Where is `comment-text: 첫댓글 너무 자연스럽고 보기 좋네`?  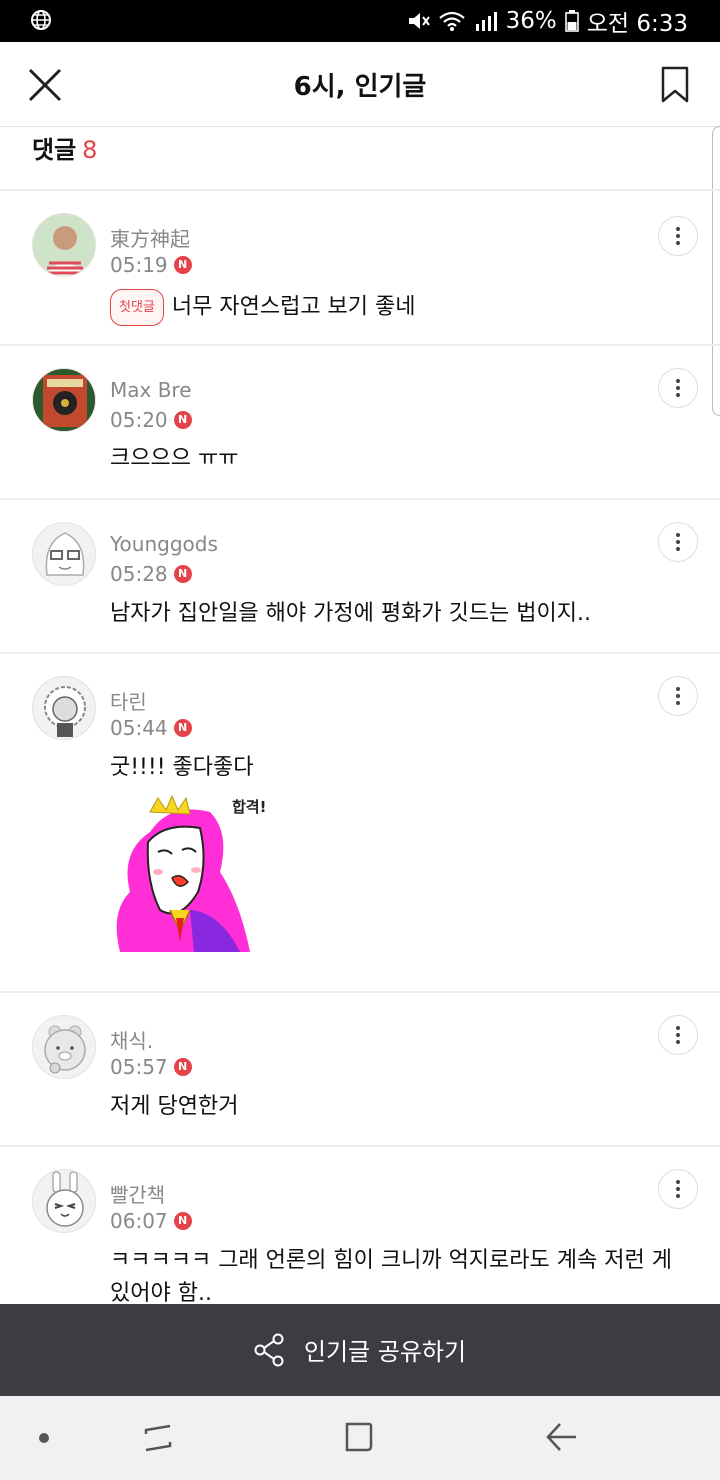 comment-text: 첫댓글 너무 자연스럽고 보기 좋네 is located at coordinates (400, 307).